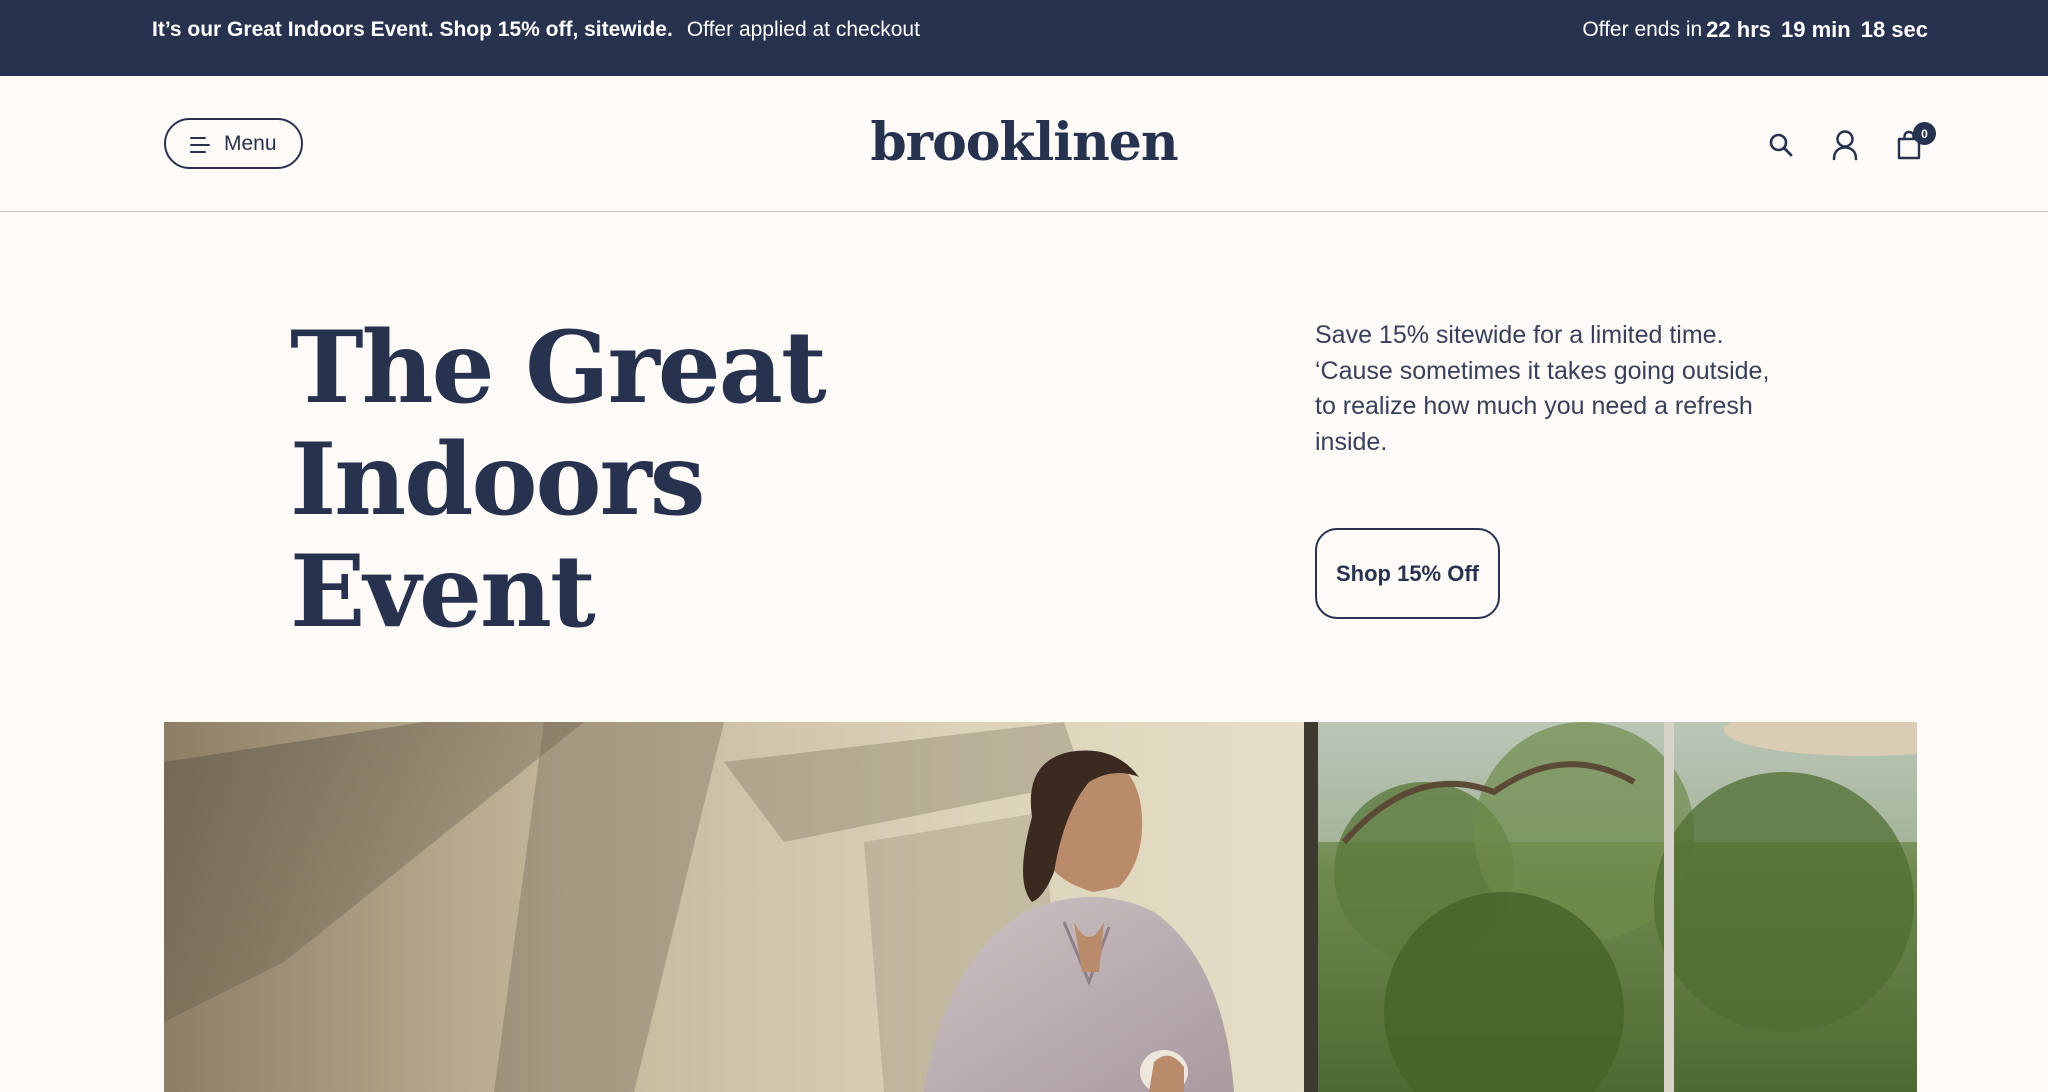 This screenshot has width=2048, height=1092. I want to click on hero-title: The Great Indoors Event, so click(610, 480).